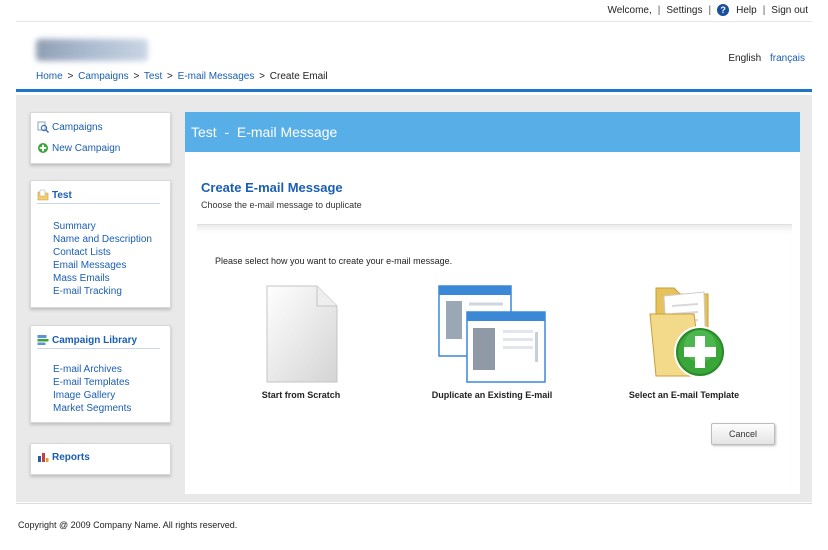  Describe the element at coordinates (492, 395) in the screenshot. I see `option-label: Duplicate an Existing E-mail` at that location.